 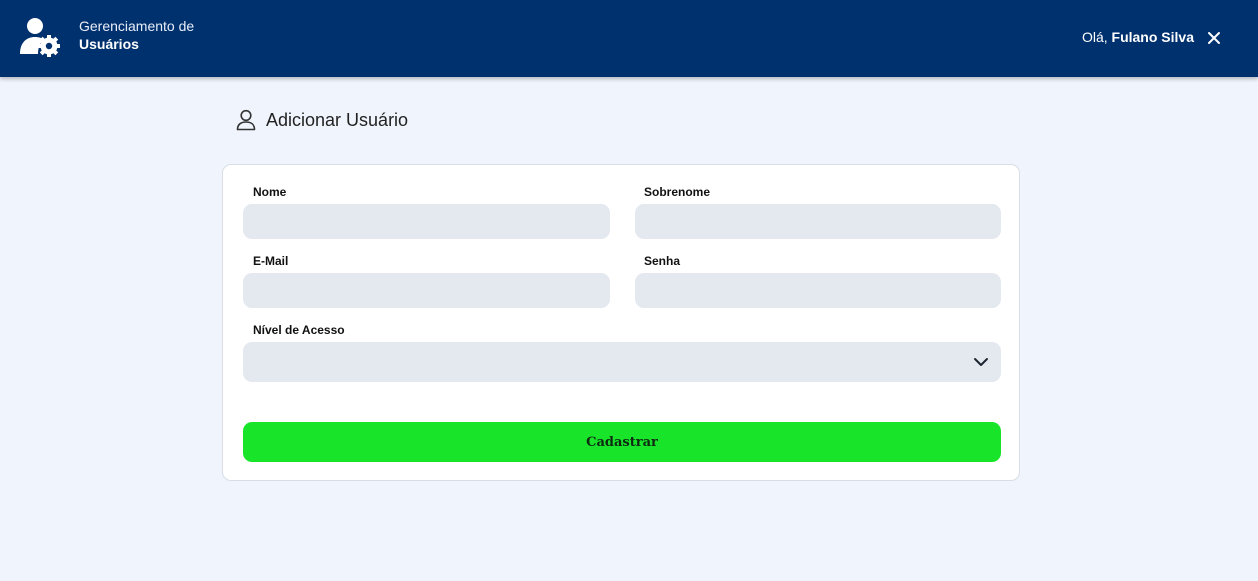 I want to click on page-heading: Adicionar Usuário, so click(x=322, y=120).